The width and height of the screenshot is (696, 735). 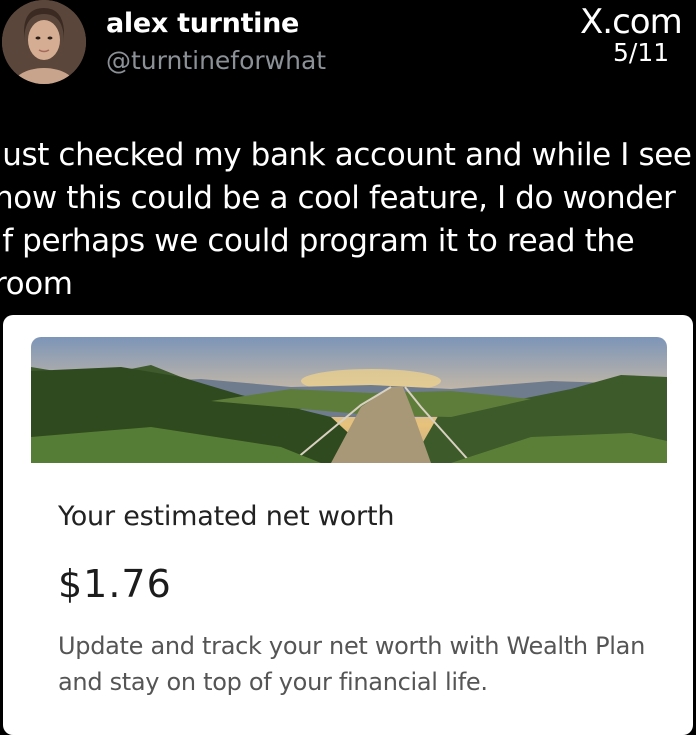 What do you see at coordinates (115, 584) in the screenshot?
I see `net-worth-value: $1.76` at bounding box center [115, 584].